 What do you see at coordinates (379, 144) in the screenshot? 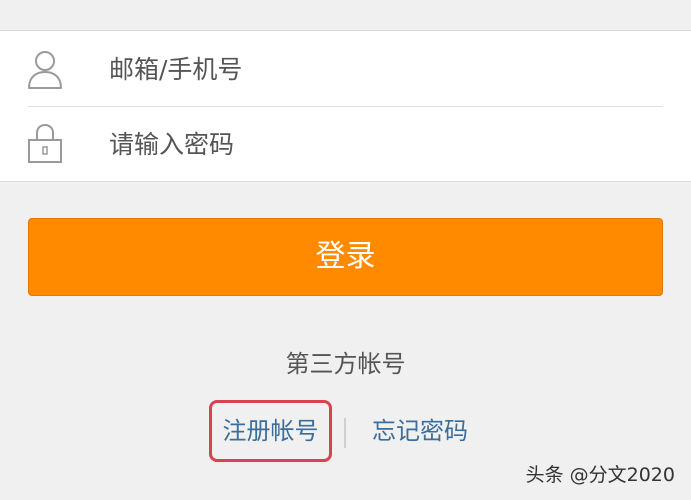
I see `password-input` at bounding box center [379, 144].